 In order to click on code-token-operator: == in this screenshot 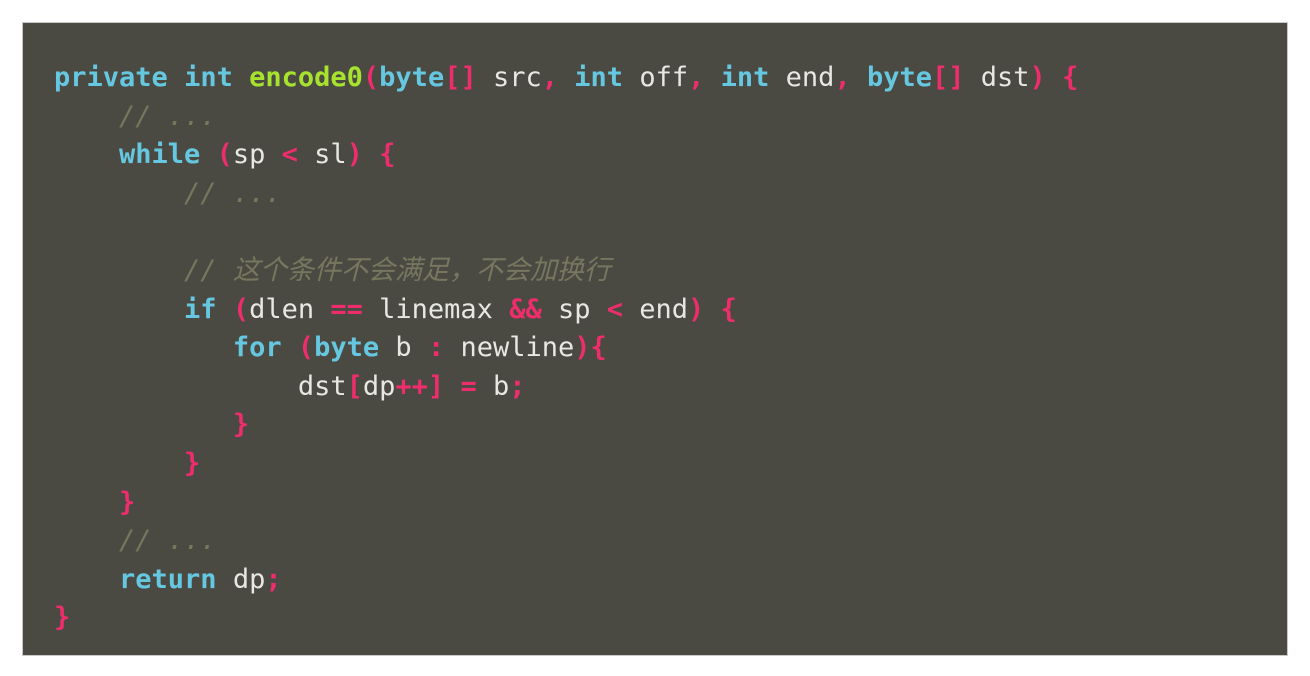, I will do `click(346, 309)`.